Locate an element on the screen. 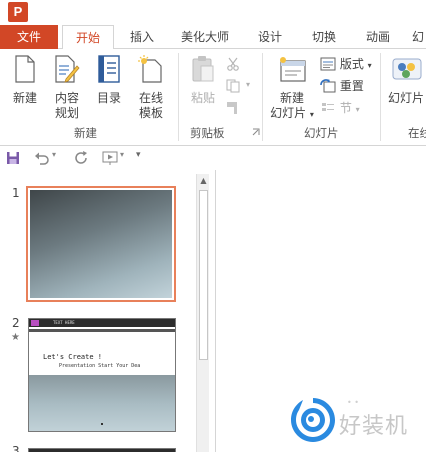 This screenshot has height=452, width=426. slide-2-header-bar is located at coordinates (102, 323).